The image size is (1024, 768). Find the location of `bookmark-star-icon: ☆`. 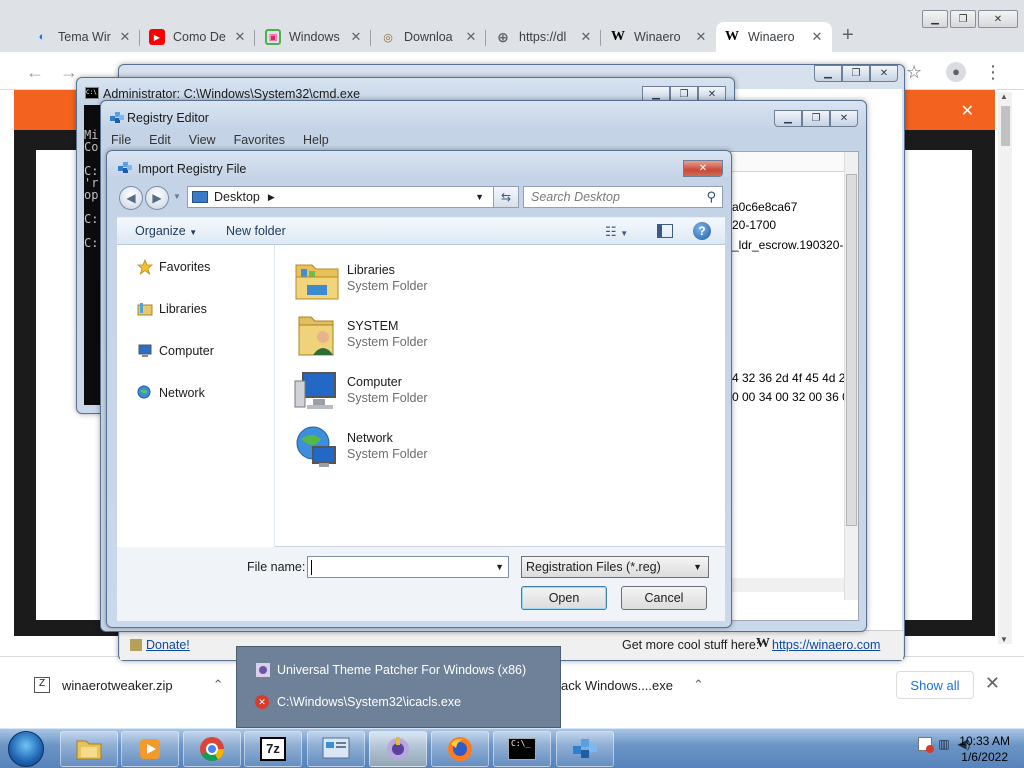

bookmark-star-icon: ☆ is located at coordinates (914, 72).